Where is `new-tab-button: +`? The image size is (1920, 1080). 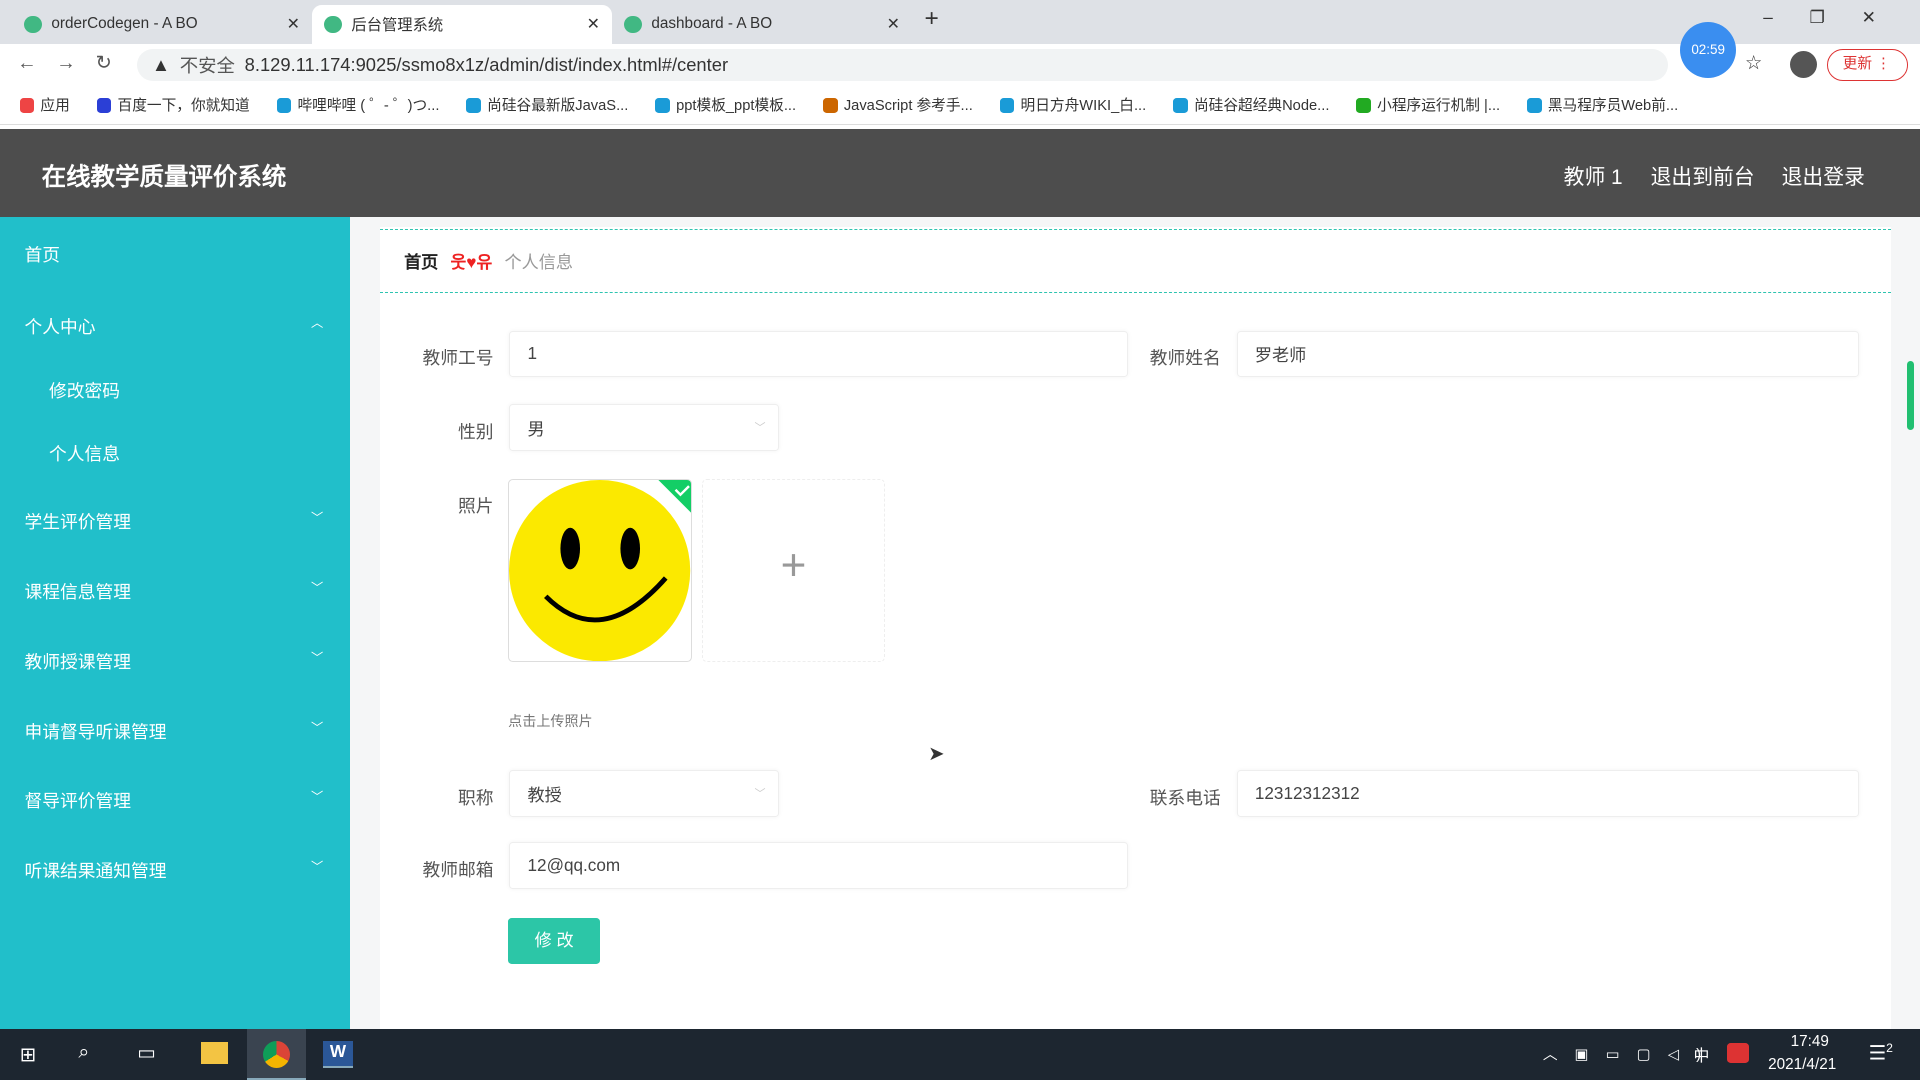
new-tab-button: + is located at coordinates (931, 19).